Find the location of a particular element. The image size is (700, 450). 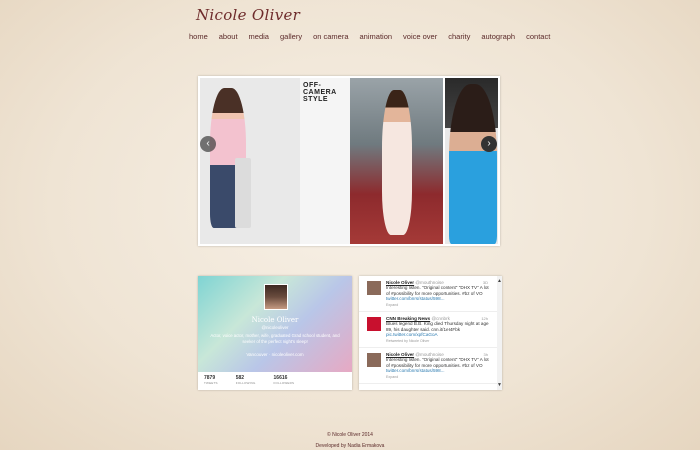

nav-on-camera: on camera is located at coordinates (330, 36).